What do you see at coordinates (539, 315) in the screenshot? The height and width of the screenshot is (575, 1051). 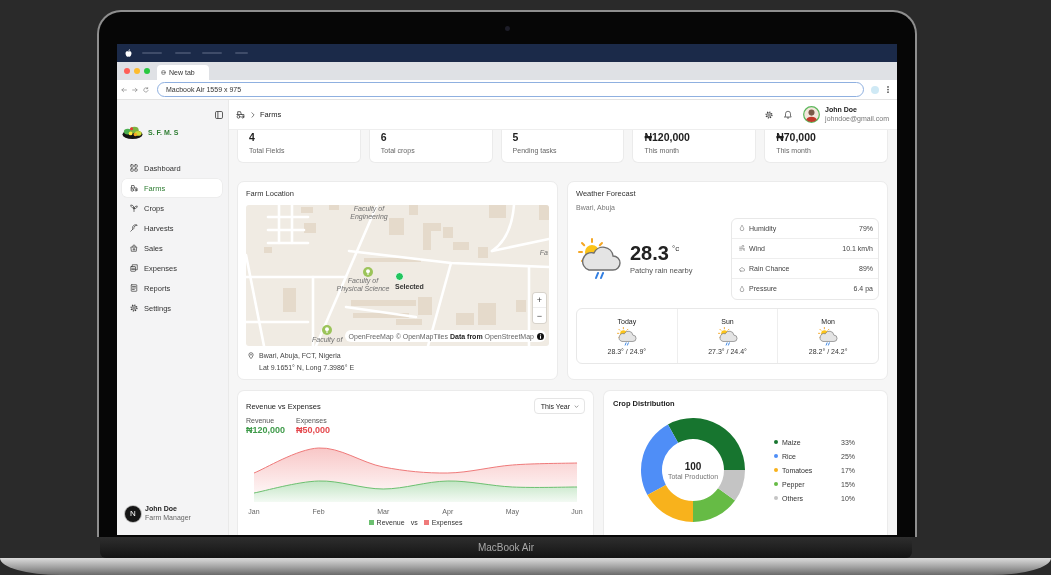 I see `zoom-out-button: −` at bounding box center [539, 315].